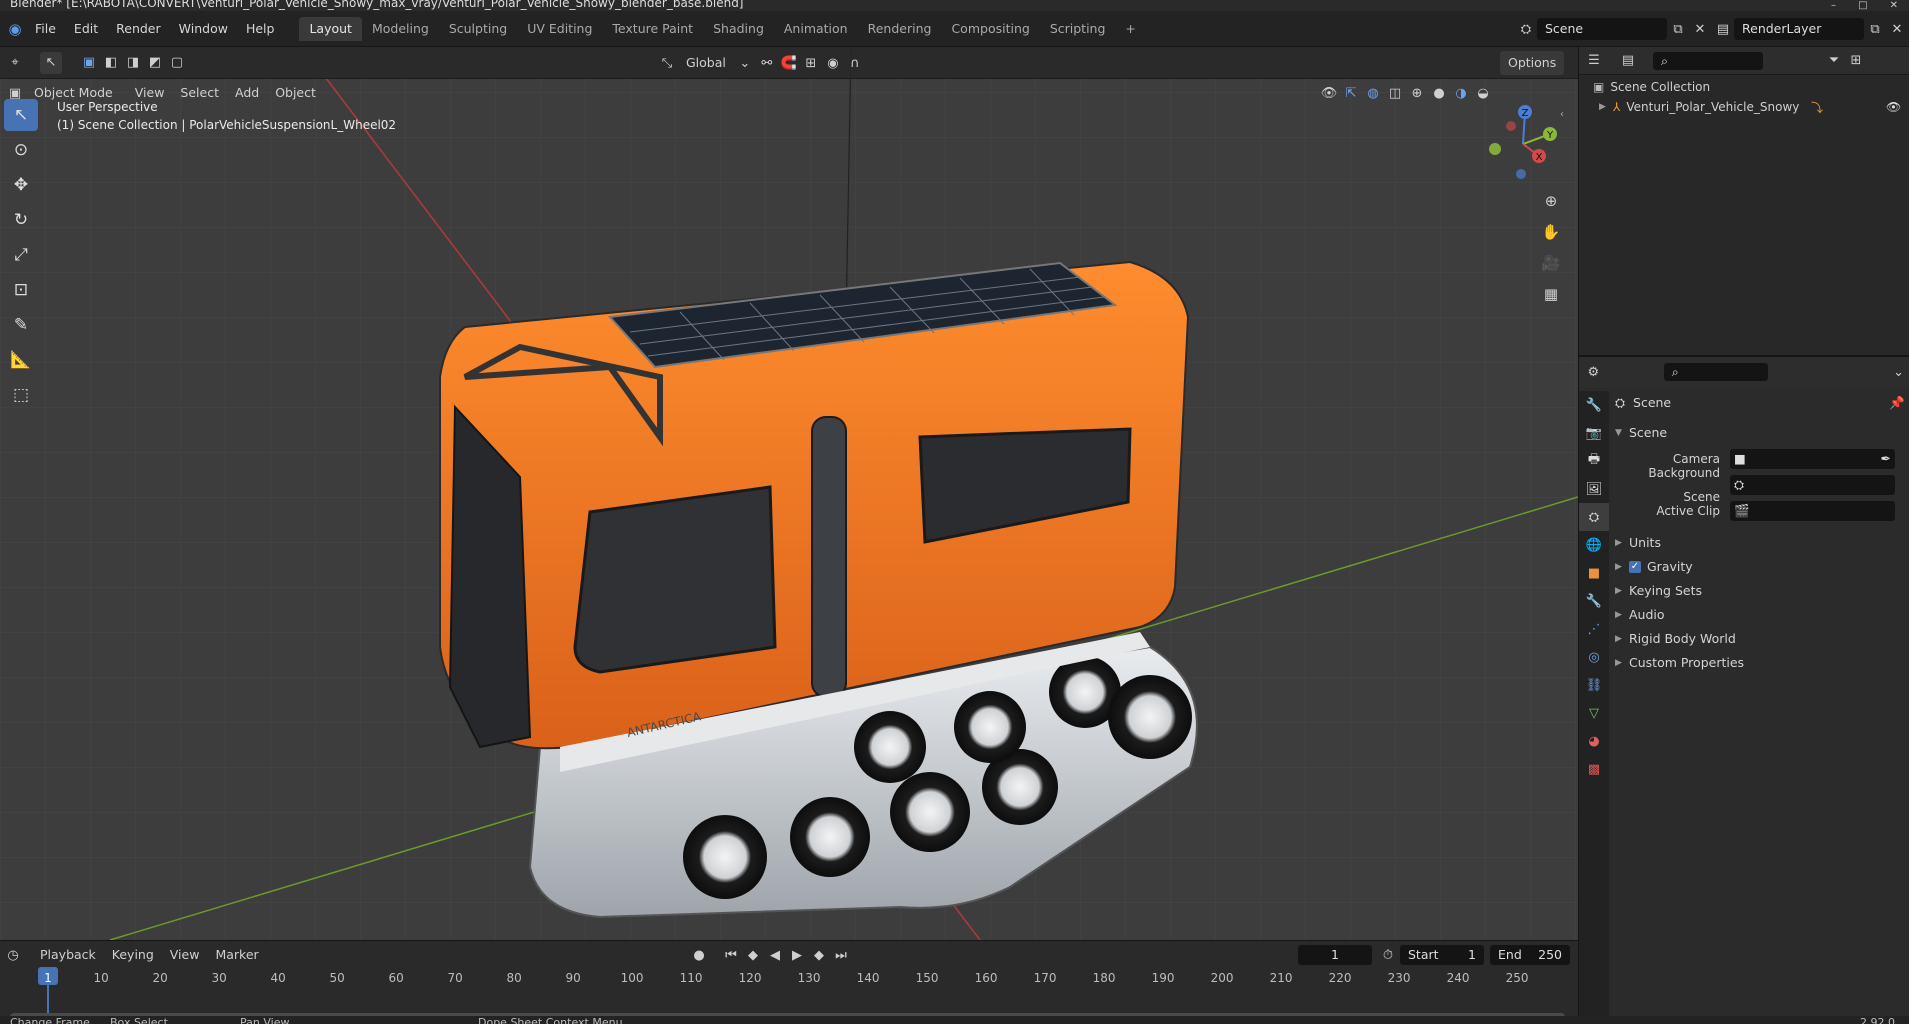  What do you see at coordinates (1708, 60) in the screenshot?
I see `outliner-search-input: ⌕` at bounding box center [1708, 60].